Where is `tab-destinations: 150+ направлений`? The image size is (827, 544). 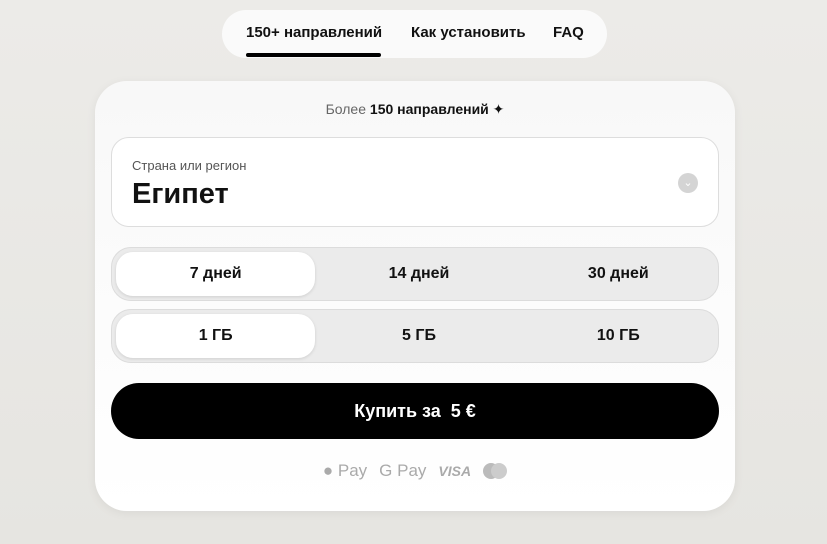 tab-destinations: 150+ направлений is located at coordinates (328, 34).